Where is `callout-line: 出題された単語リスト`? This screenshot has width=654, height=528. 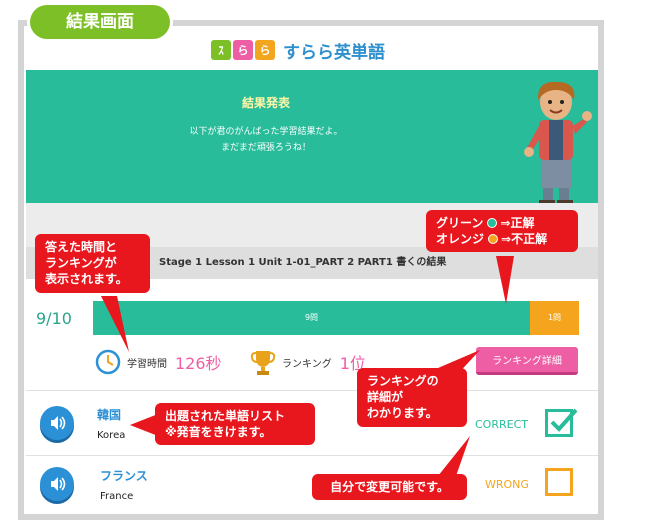
callout-line: 出題された単語リスト is located at coordinates (225, 416).